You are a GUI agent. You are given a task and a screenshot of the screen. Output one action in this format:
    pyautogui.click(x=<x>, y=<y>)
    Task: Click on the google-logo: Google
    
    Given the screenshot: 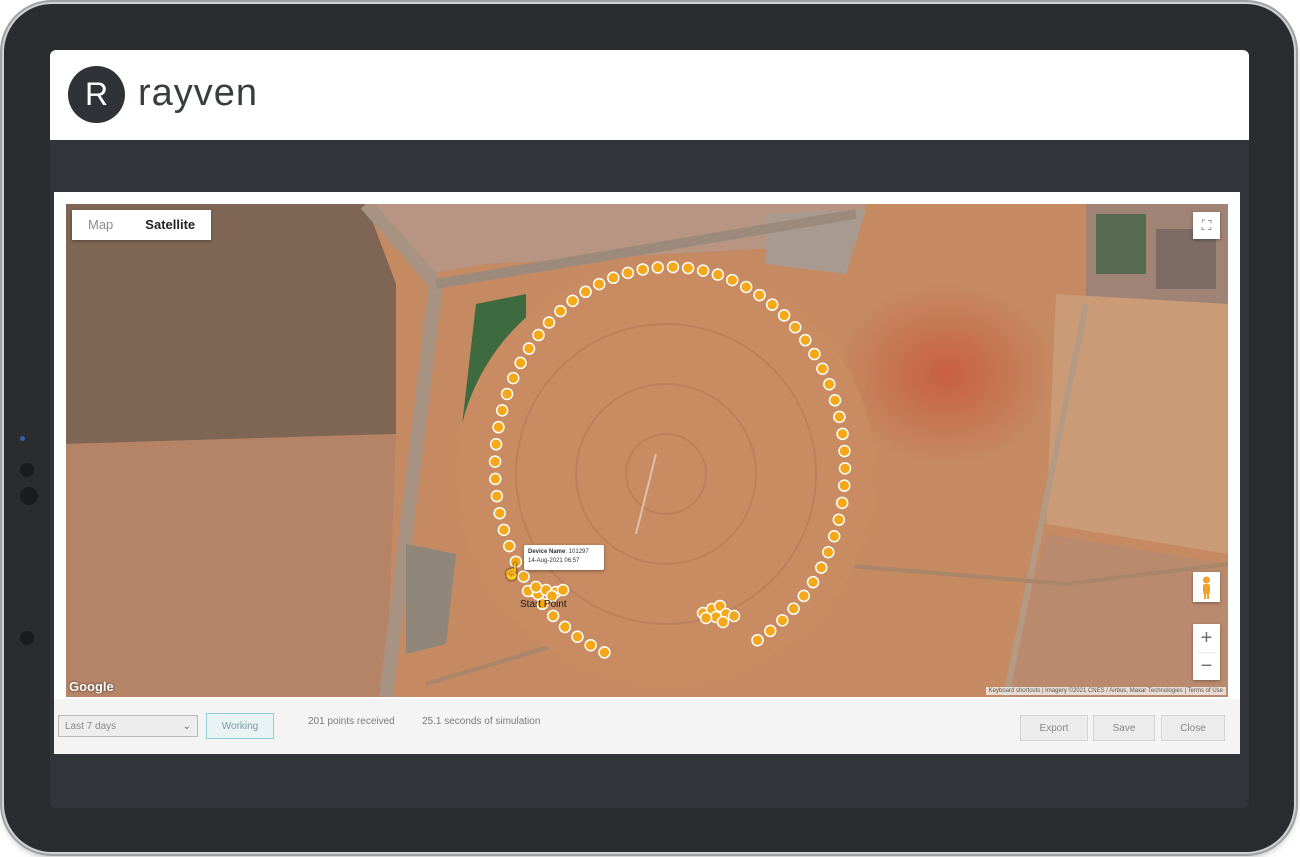 What is the action you would take?
    pyautogui.click(x=91, y=686)
    